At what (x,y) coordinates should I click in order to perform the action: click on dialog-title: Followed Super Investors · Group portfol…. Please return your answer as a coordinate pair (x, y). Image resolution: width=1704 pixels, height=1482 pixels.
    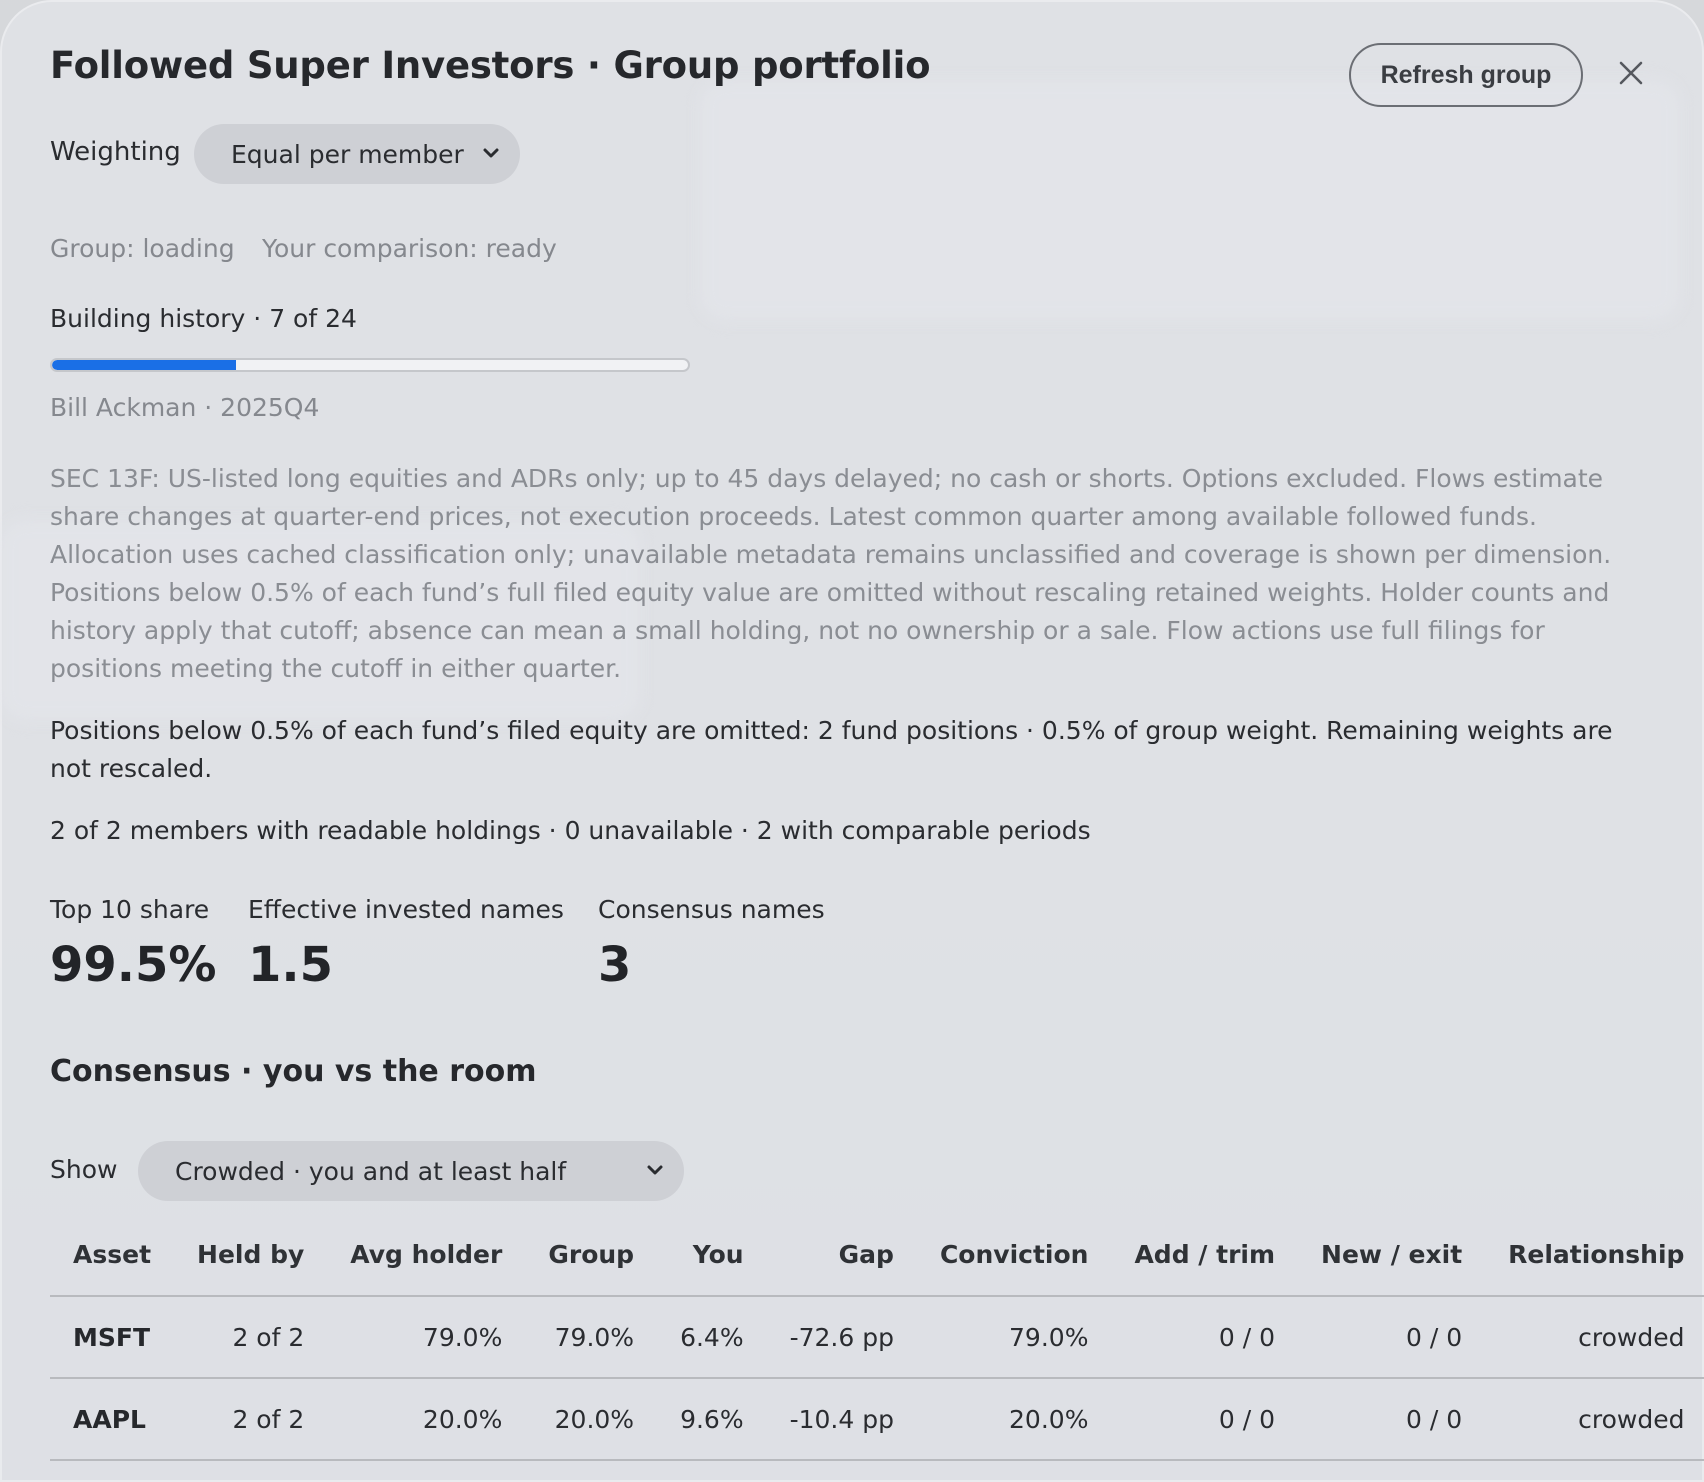
    Looking at the image, I should click on (490, 65).